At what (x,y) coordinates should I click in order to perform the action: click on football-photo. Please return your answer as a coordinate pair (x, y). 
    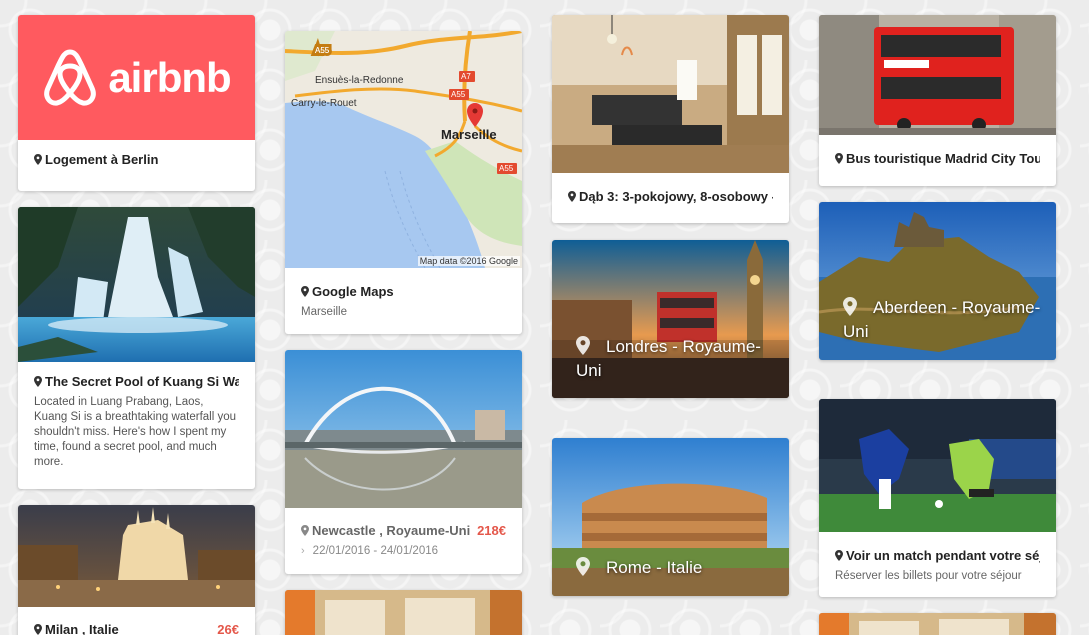
    Looking at the image, I should click on (937, 465).